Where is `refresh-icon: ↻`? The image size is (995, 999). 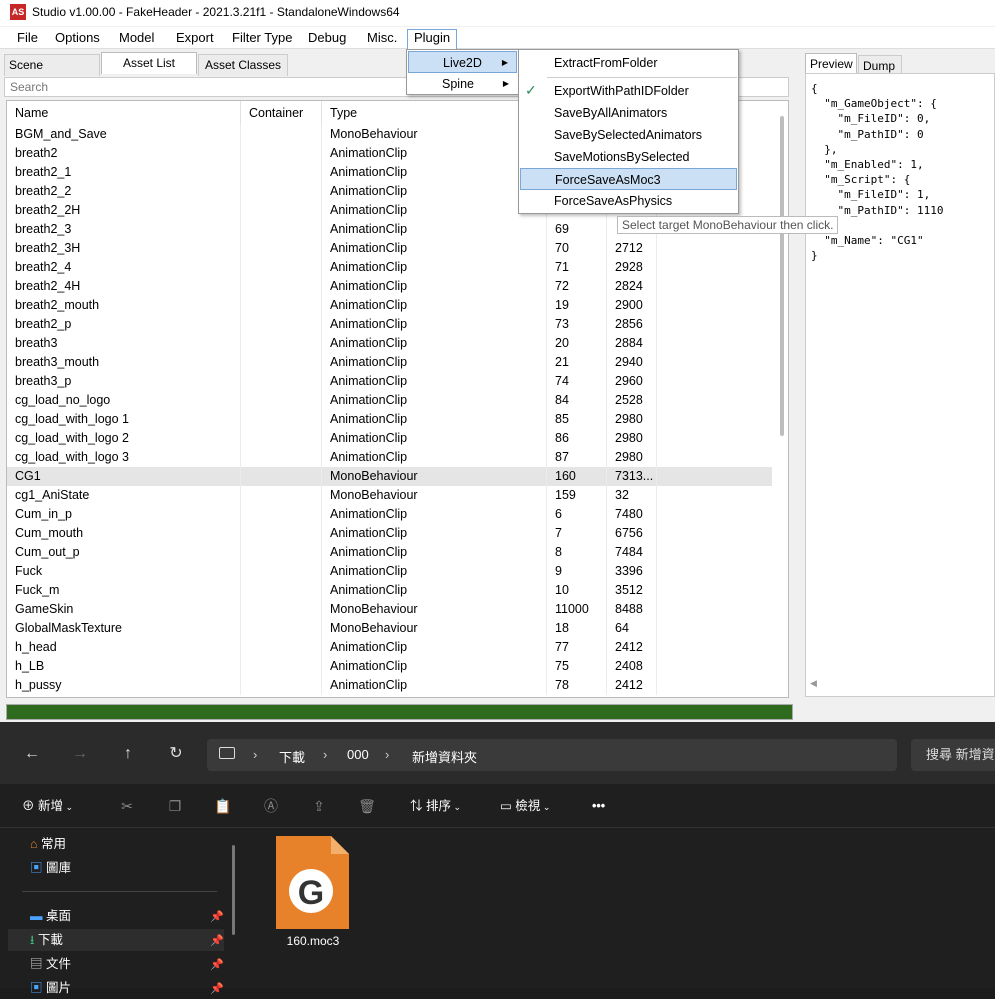
refresh-icon: ↻ is located at coordinates (176, 754).